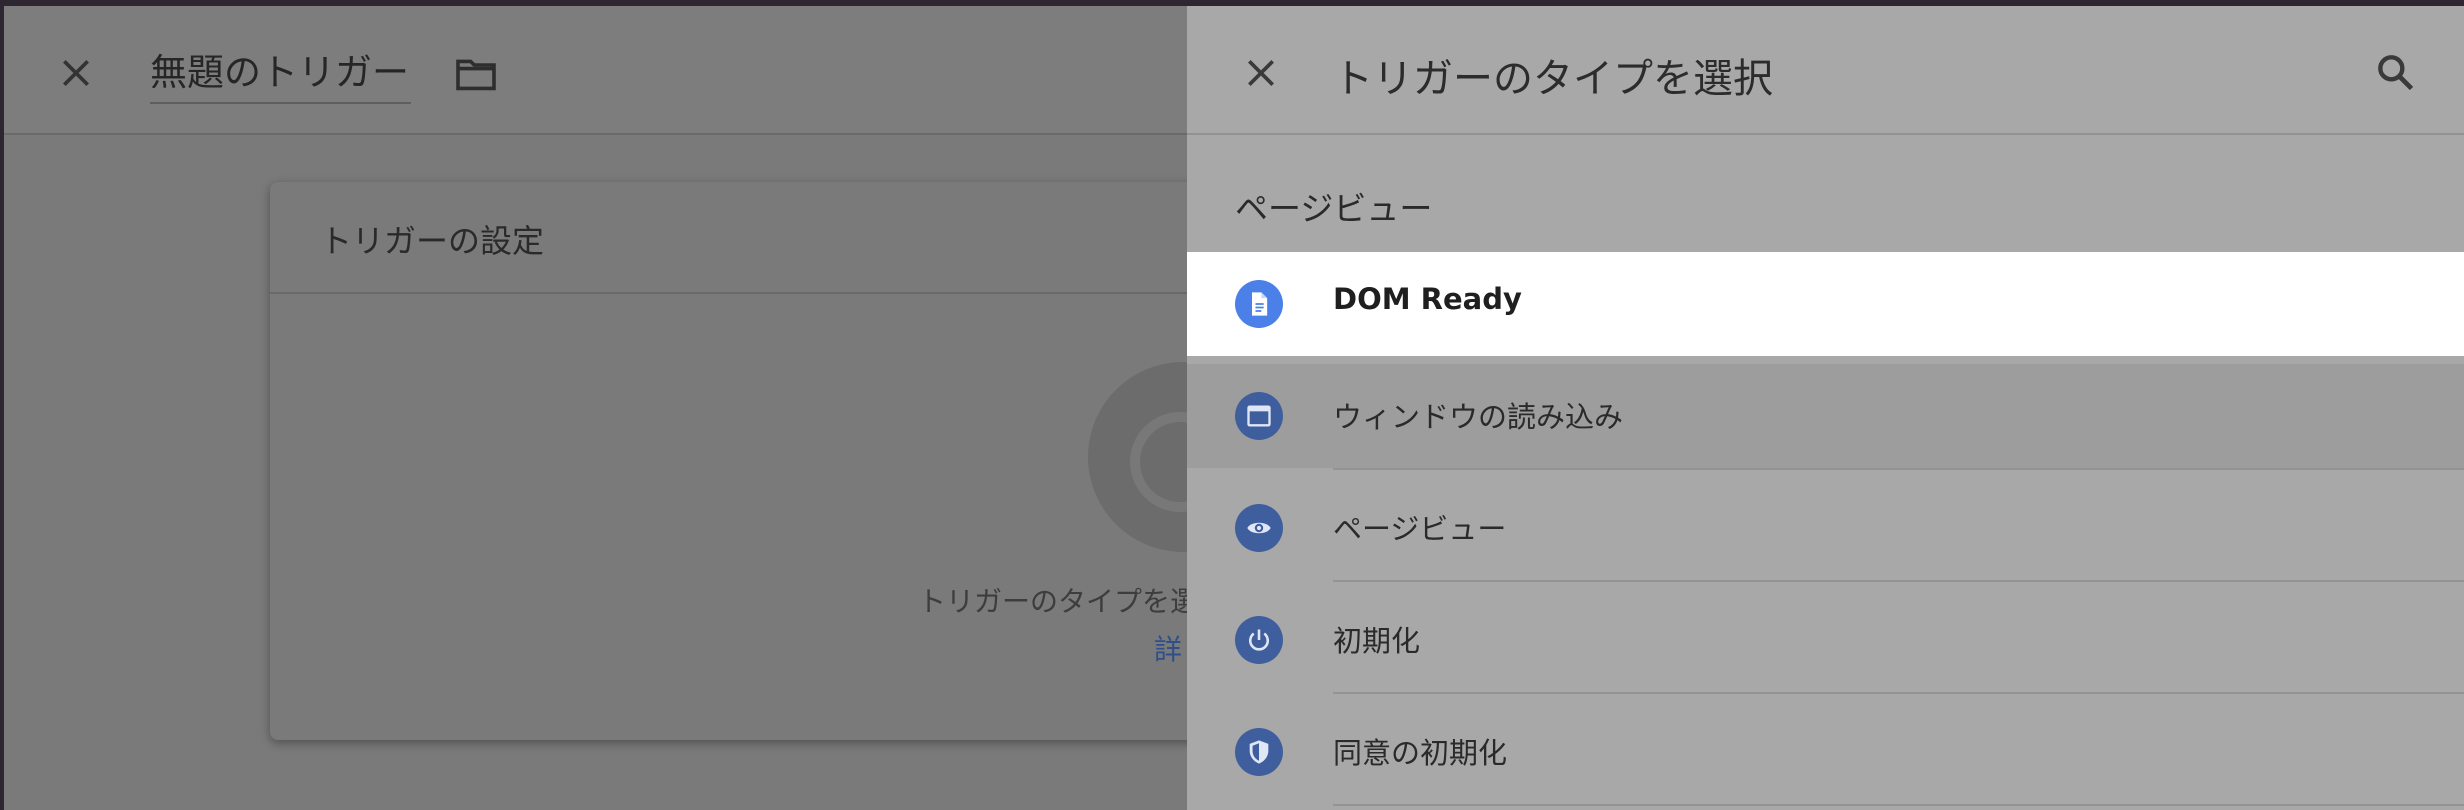  Describe the element at coordinates (1058, 601) in the screenshot. I see `choose-trigger-hint: トリガーのタイプを選` at that location.